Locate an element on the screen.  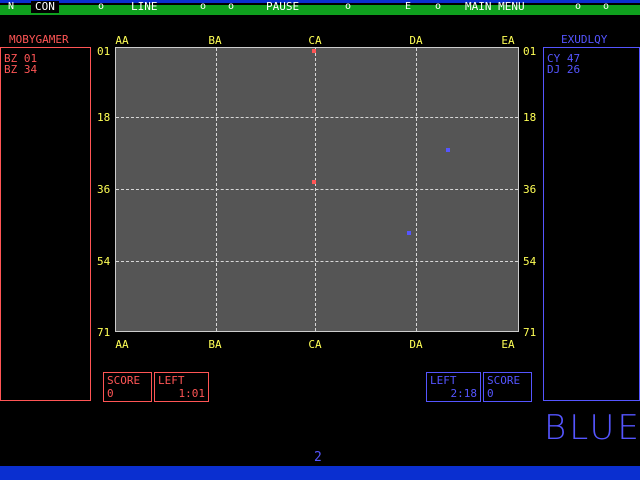
left-move-list: BZ 01 BZ 34 is located at coordinates (45, 224).